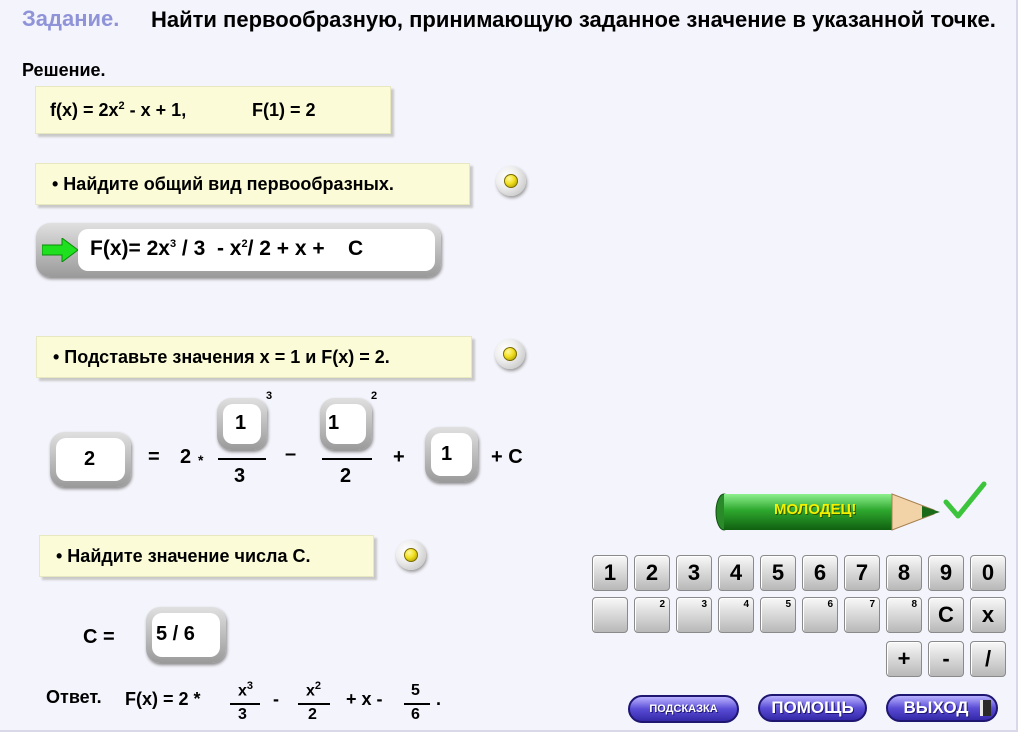  I want to click on value-input-box: 2, so click(90, 459).